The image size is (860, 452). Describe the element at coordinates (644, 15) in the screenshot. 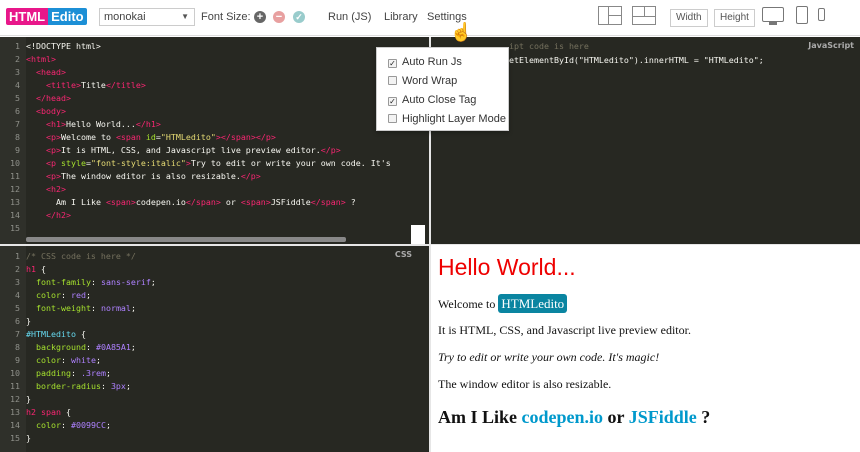

I see `layout-split-icon` at that location.